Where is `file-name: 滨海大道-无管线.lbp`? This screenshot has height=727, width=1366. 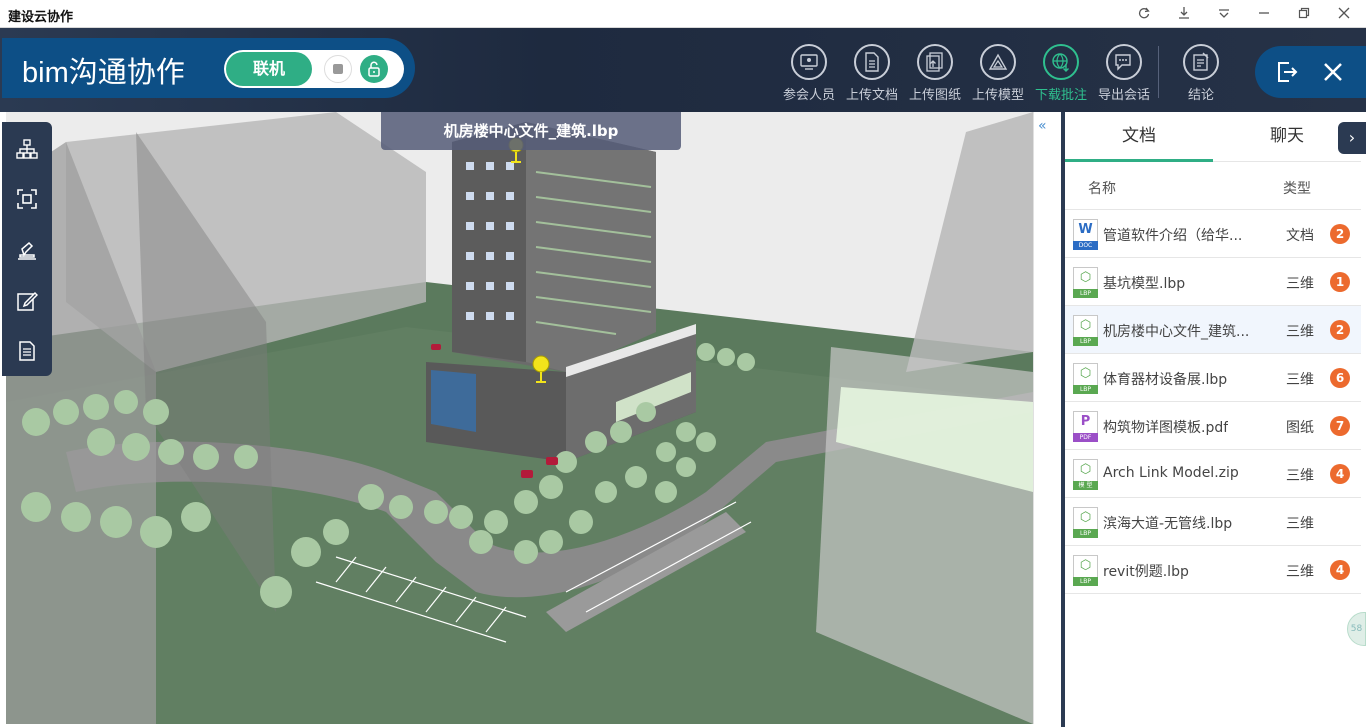 file-name: 滨海大道-无管线.lbp is located at coordinates (1168, 524).